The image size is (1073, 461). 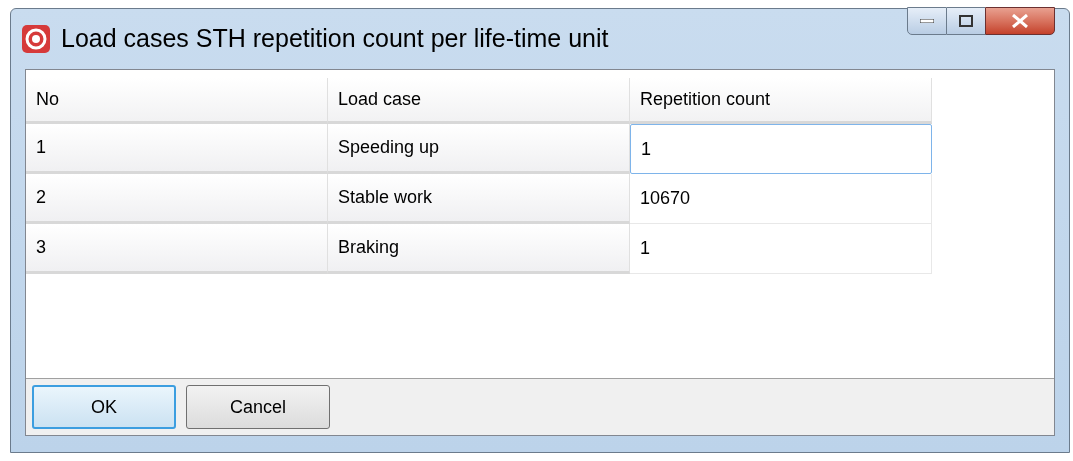 What do you see at coordinates (479, 149) in the screenshot?
I see `table-cell: Speeding up` at bounding box center [479, 149].